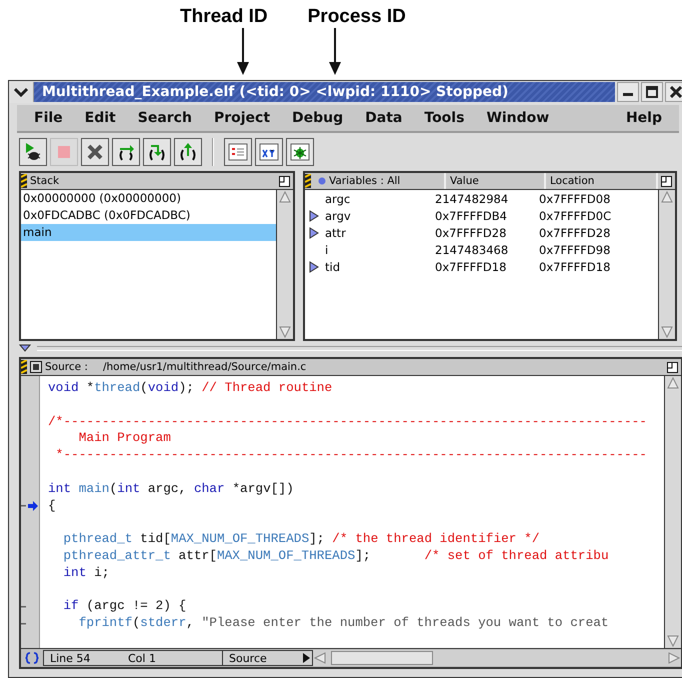  I want to click on menu-item: Search, so click(164, 118).